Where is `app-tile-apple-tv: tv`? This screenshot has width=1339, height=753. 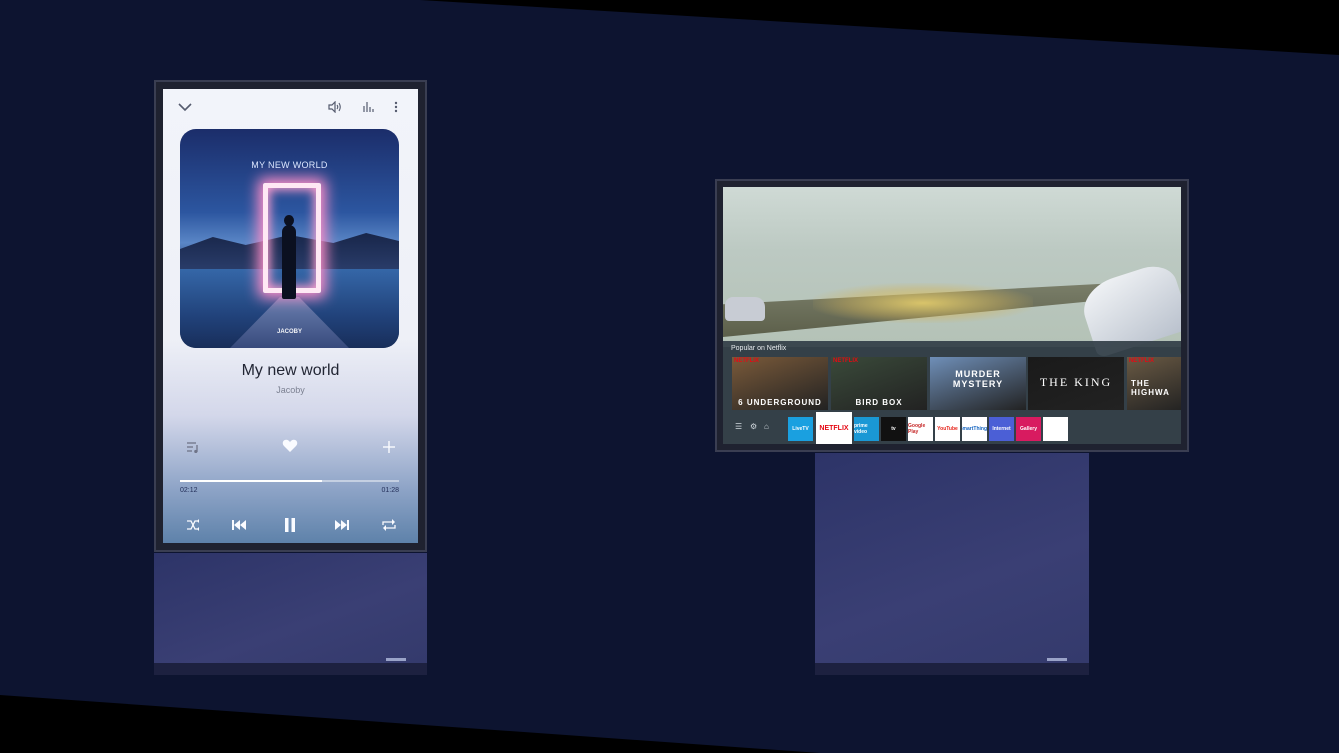
app-tile-apple-tv: tv is located at coordinates (893, 429).